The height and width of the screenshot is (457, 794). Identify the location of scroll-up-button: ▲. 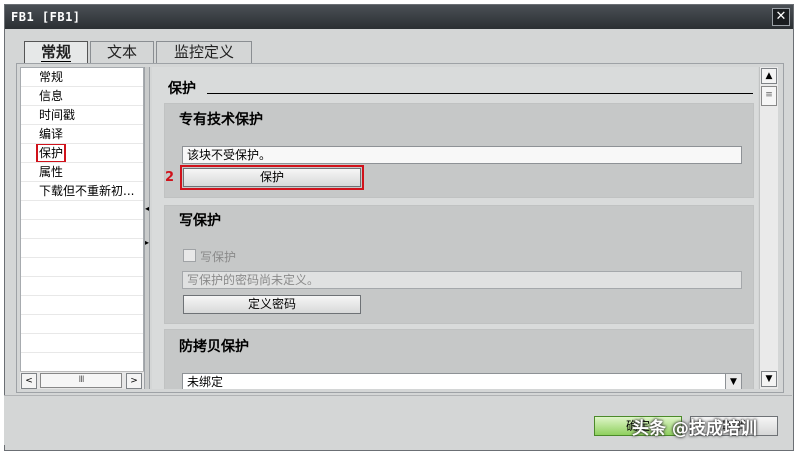
(769, 76).